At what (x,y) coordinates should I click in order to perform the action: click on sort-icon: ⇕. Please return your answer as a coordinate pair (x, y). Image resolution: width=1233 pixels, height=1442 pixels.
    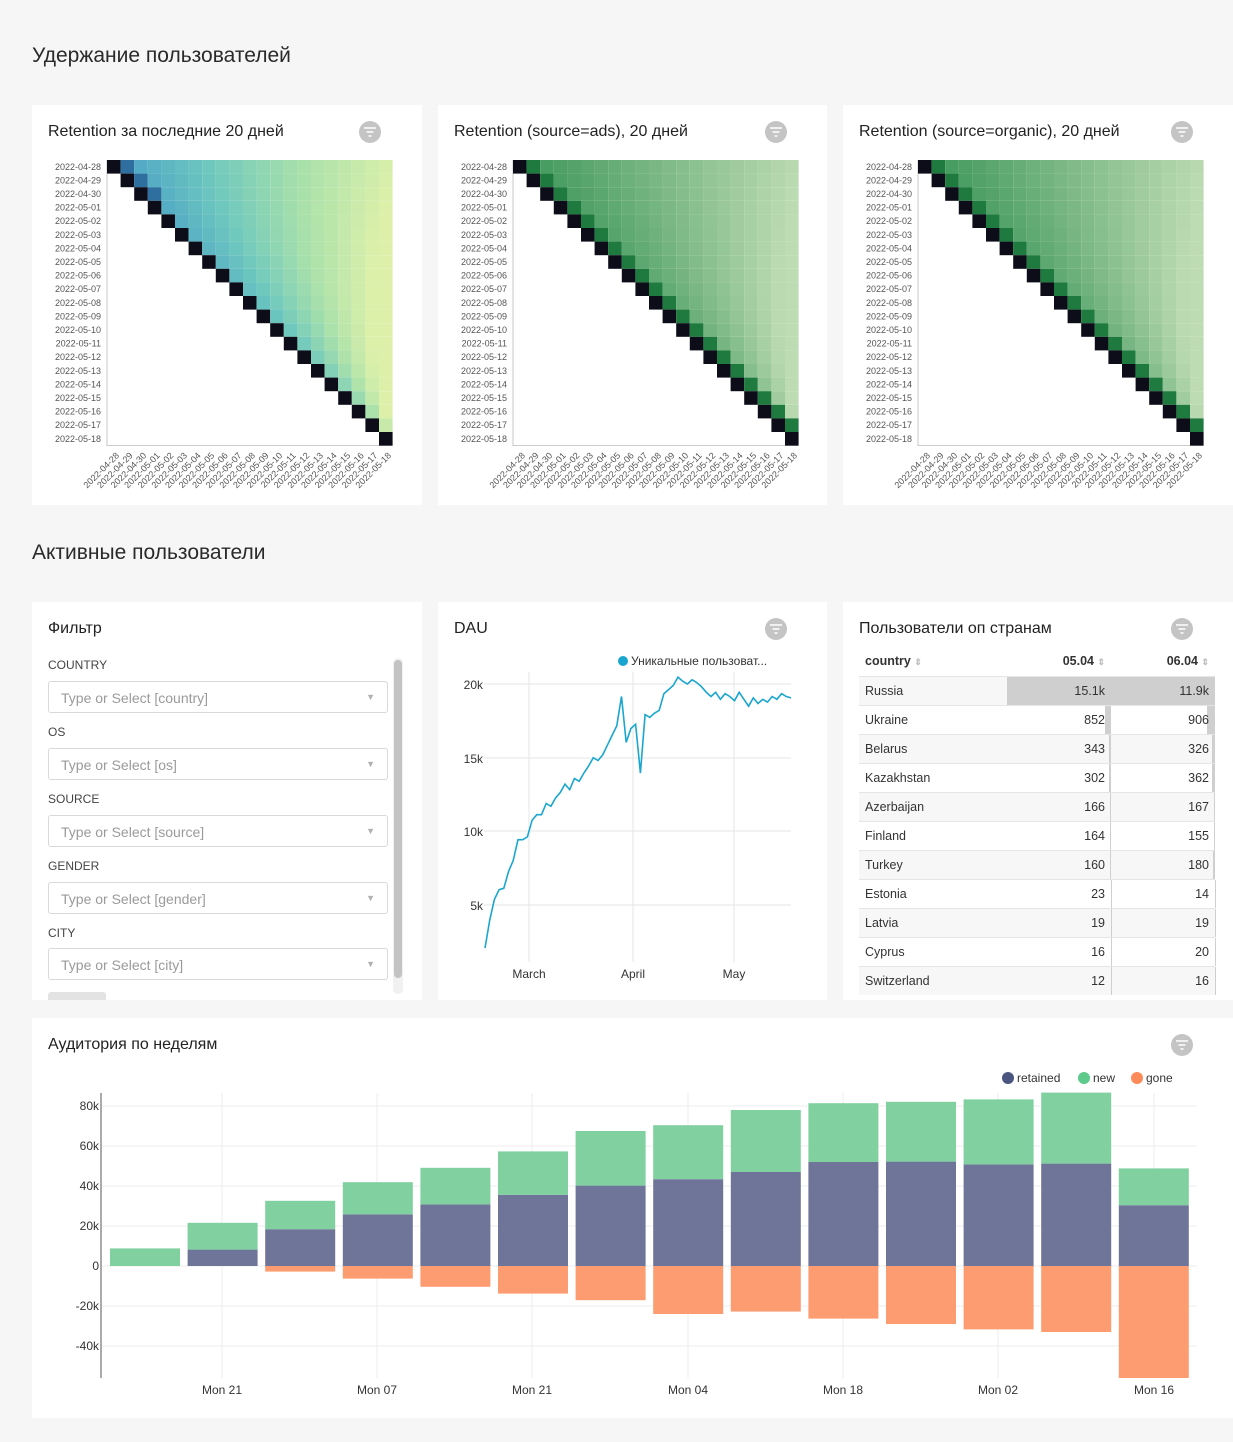
    Looking at the image, I should click on (1101, 662).